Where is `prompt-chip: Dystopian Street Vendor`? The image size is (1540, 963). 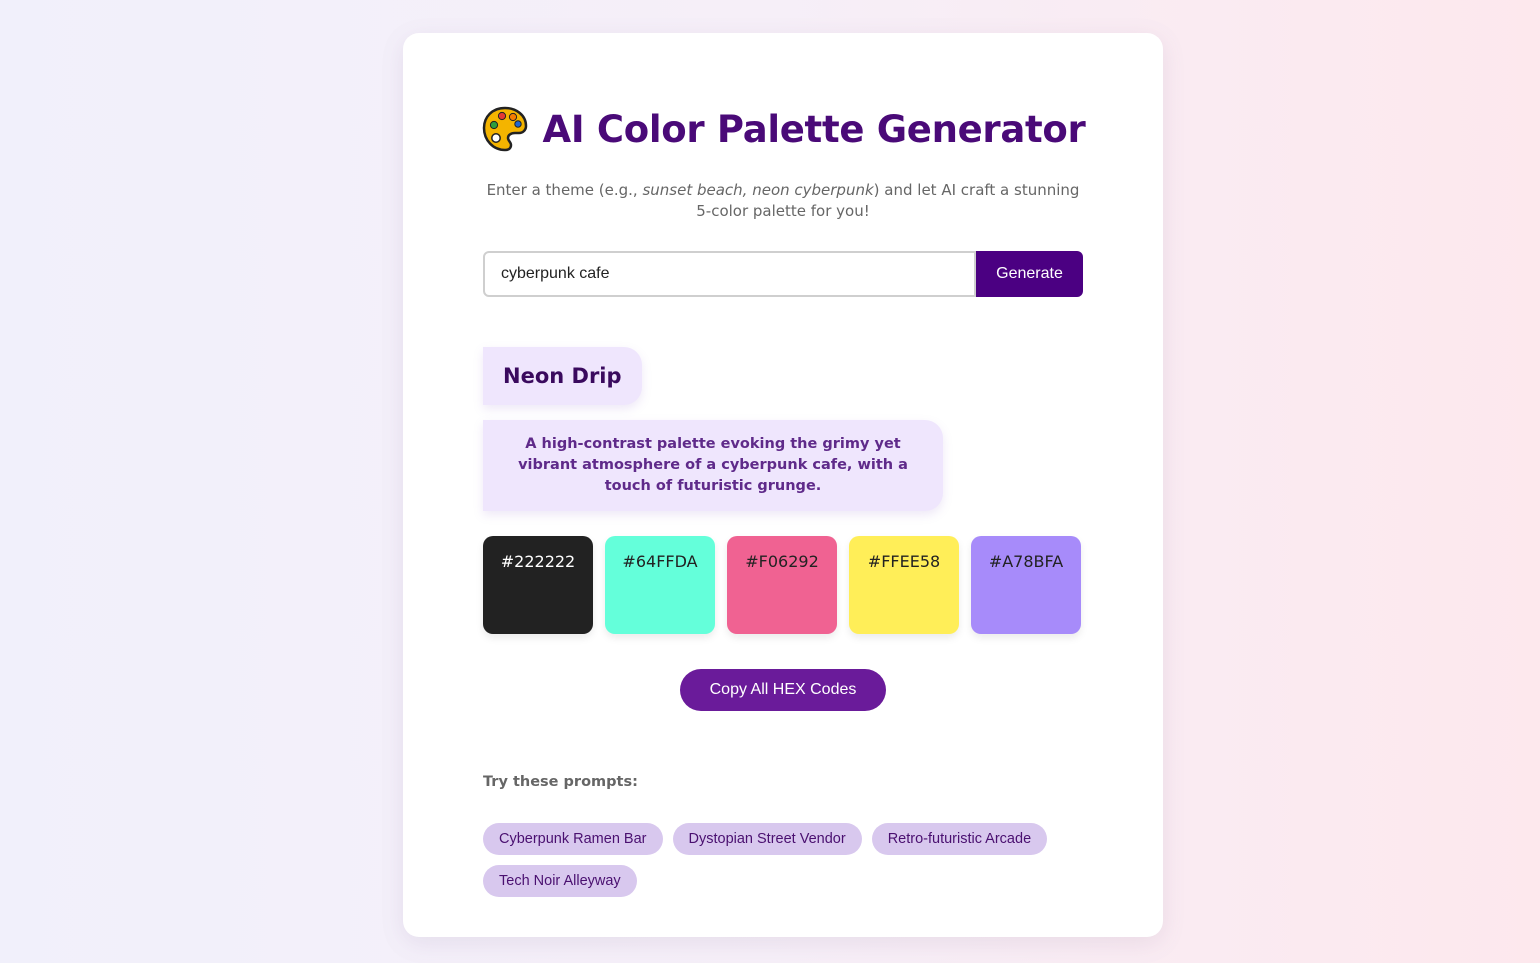
prompt-chip: Dystopian Street Vendor is located at coordinates (767, 839).